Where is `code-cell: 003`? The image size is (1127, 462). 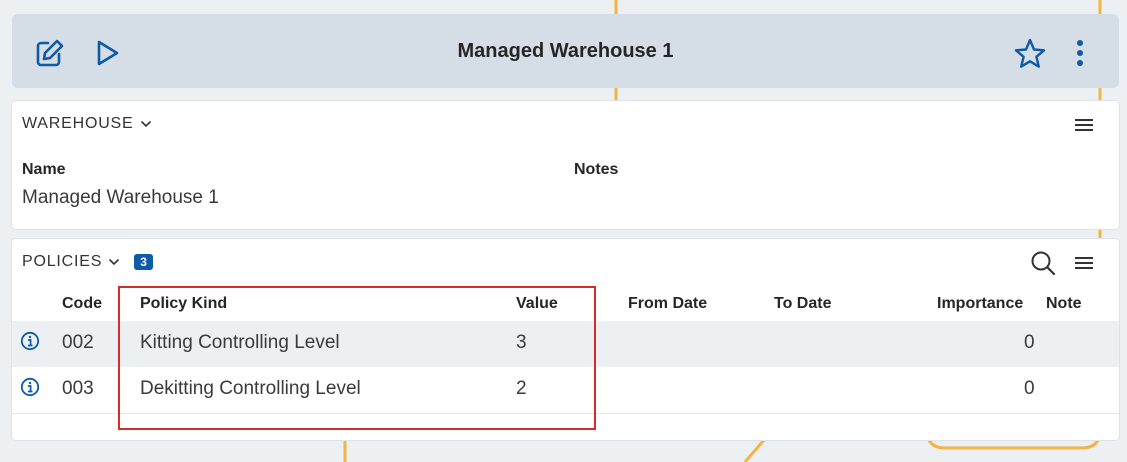
code-cell: 003 is located at coordinates (78, 388).